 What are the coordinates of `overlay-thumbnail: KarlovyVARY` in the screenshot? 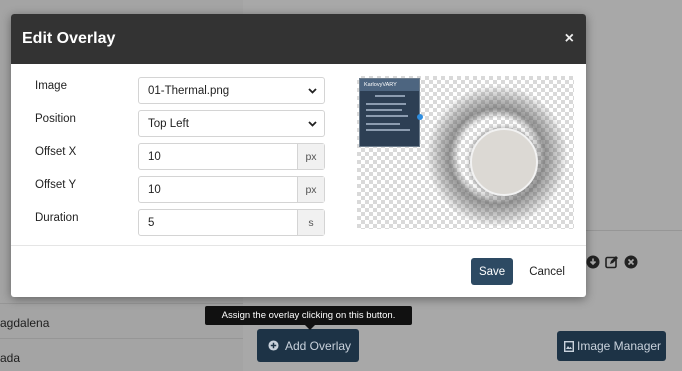 It's located at (389, 112).